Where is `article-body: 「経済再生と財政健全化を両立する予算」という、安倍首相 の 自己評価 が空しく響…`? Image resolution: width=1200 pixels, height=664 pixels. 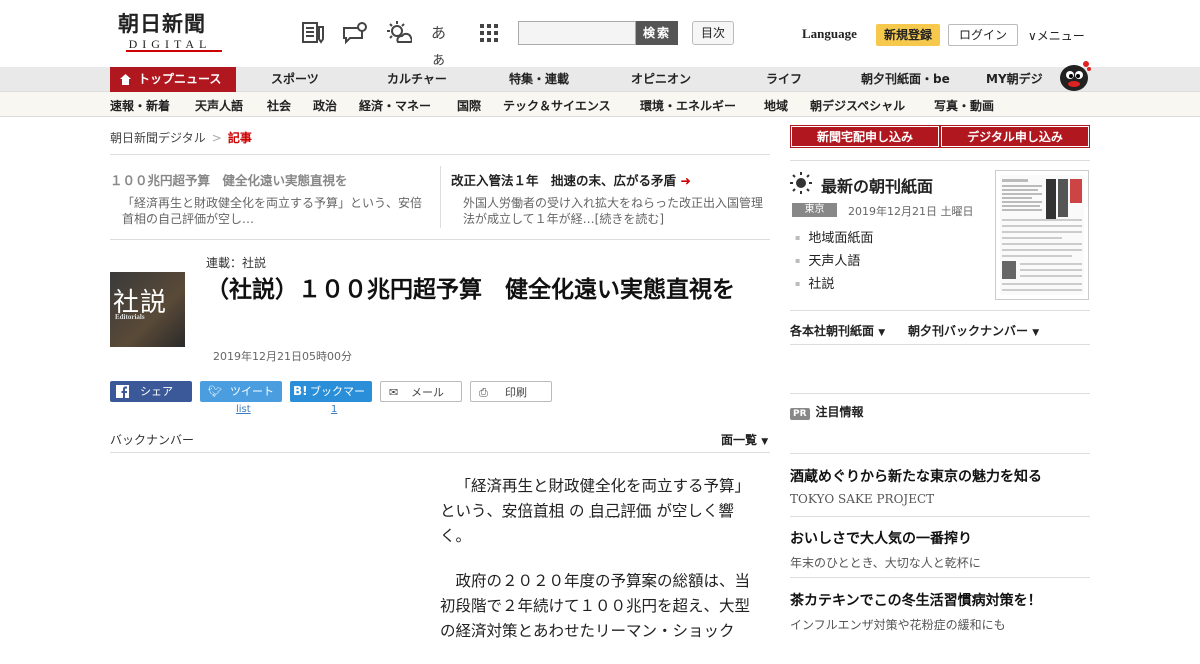 article-body: 「経済再生と財政健全化を両立する予算」という、安倍首相 の 自己評価 が空しく響… is located at coordinates (595, 569).